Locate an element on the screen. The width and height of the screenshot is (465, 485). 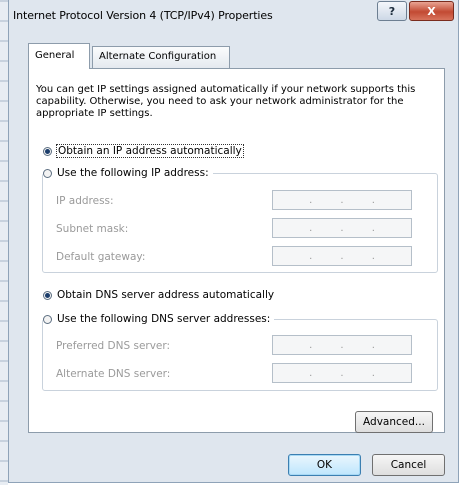
close-button: X is located at coordinates (431, 11).